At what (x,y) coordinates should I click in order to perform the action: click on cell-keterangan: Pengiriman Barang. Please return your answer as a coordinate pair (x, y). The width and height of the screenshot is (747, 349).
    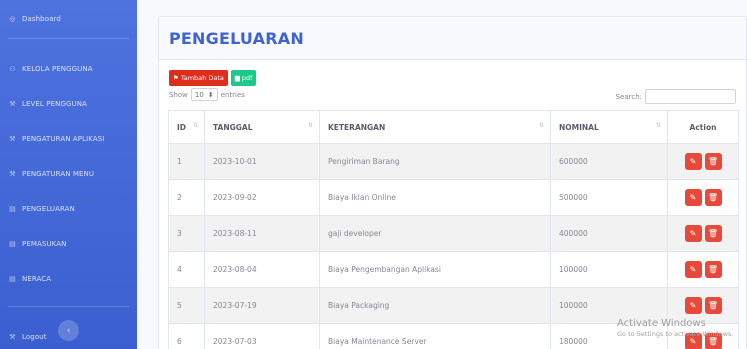
    Looking at the image, I should click on (435, 161).